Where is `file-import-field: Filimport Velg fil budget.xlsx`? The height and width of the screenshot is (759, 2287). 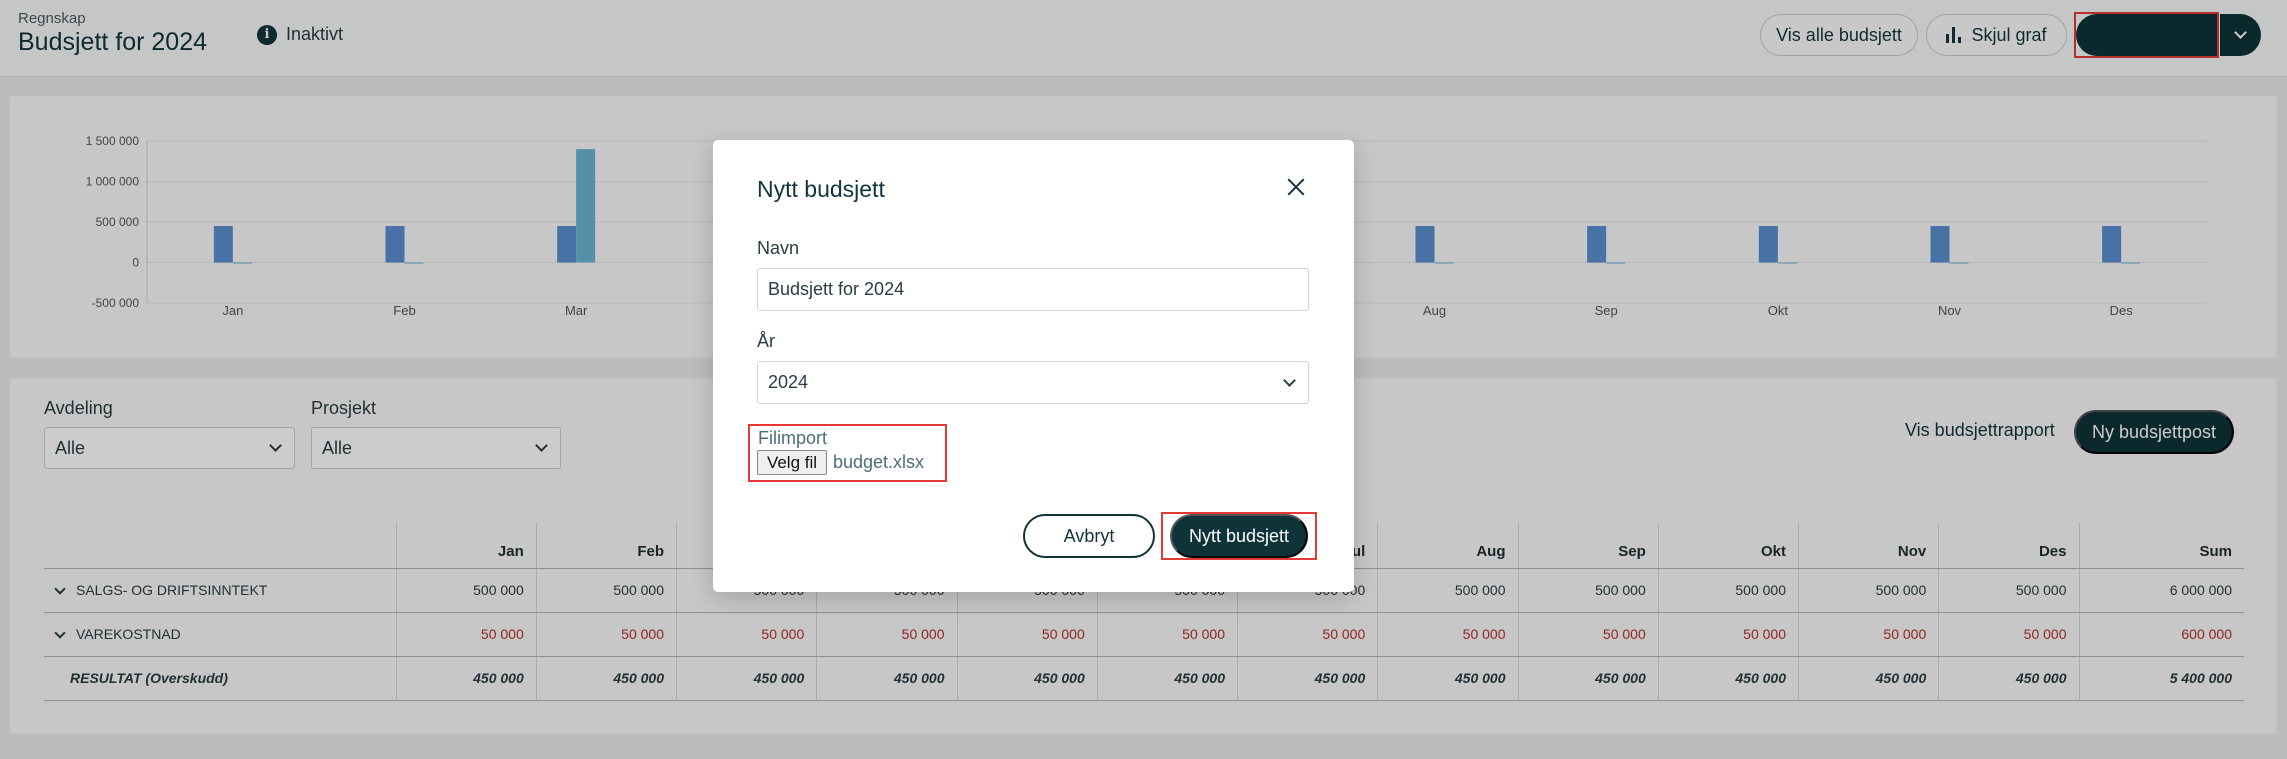
file-import-field: Filimport Velg fil budget.xlsx is located at coordinates (847, 453).